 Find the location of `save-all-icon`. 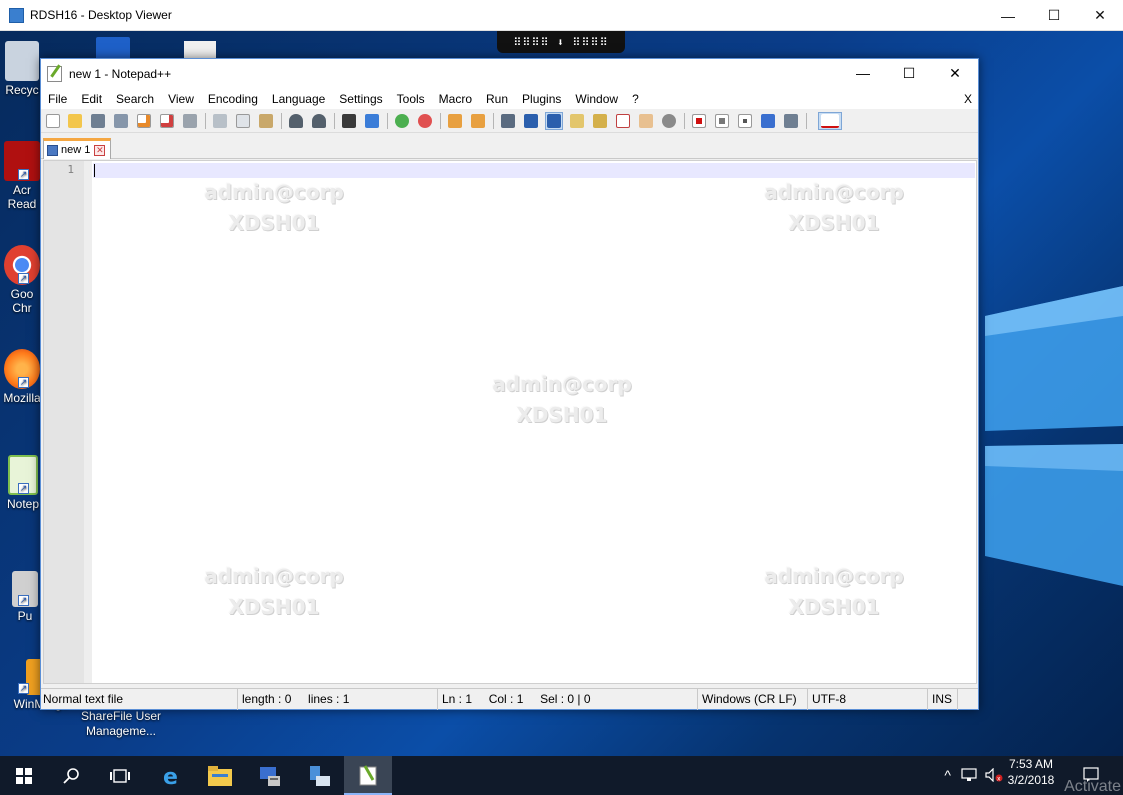

save-all-icon is located at coordinates (121, 121).